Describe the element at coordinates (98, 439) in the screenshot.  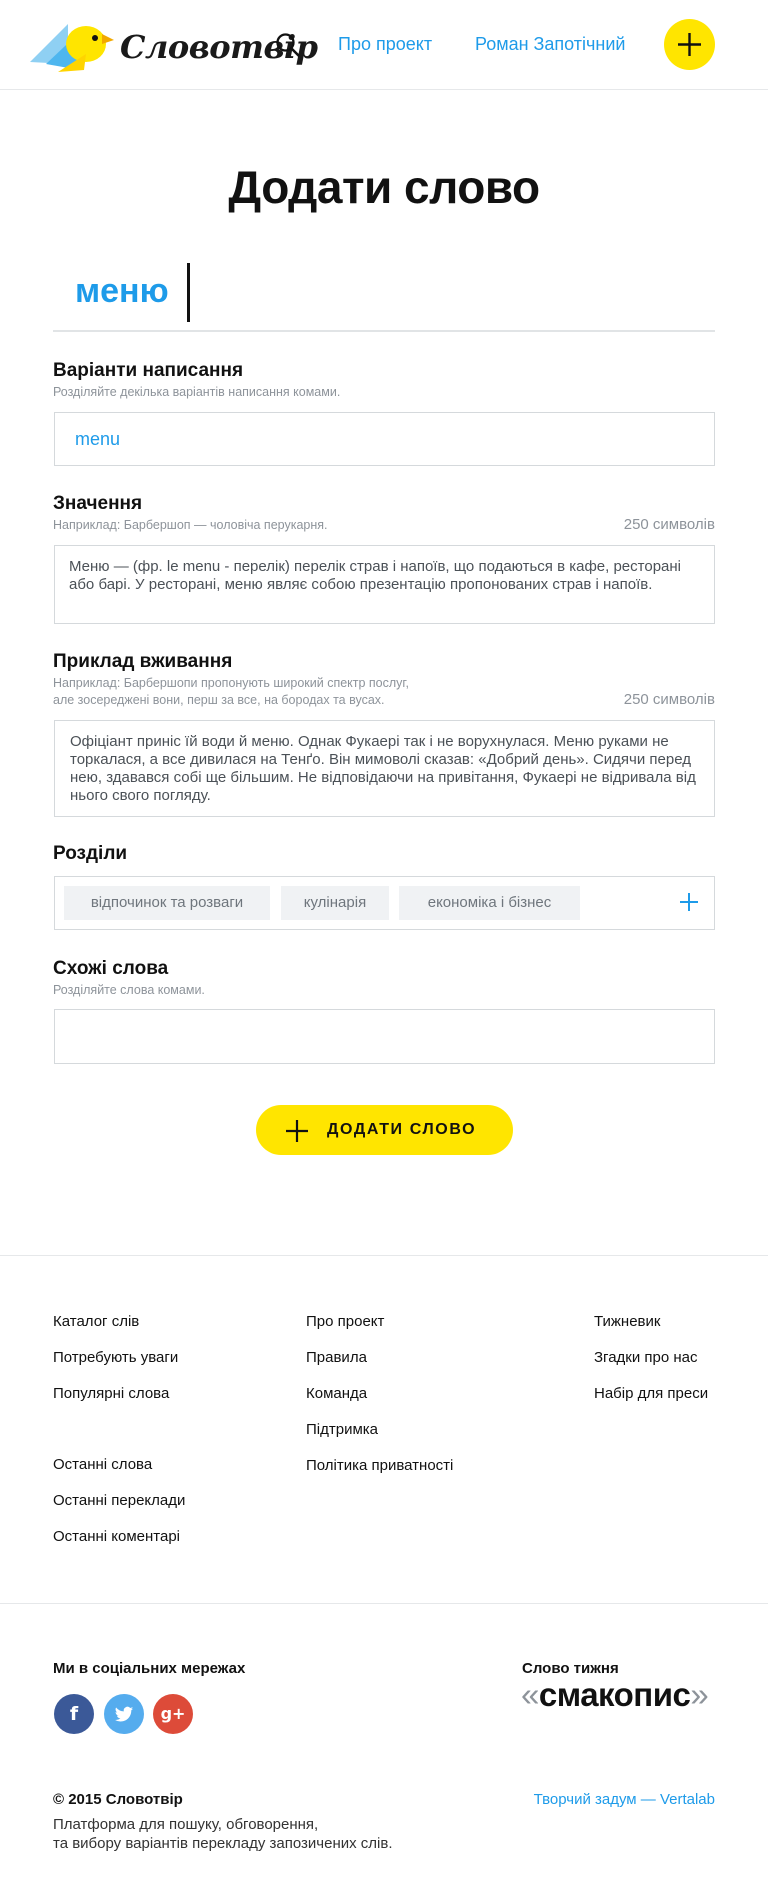
I see `spelling-value: menu` at that location.